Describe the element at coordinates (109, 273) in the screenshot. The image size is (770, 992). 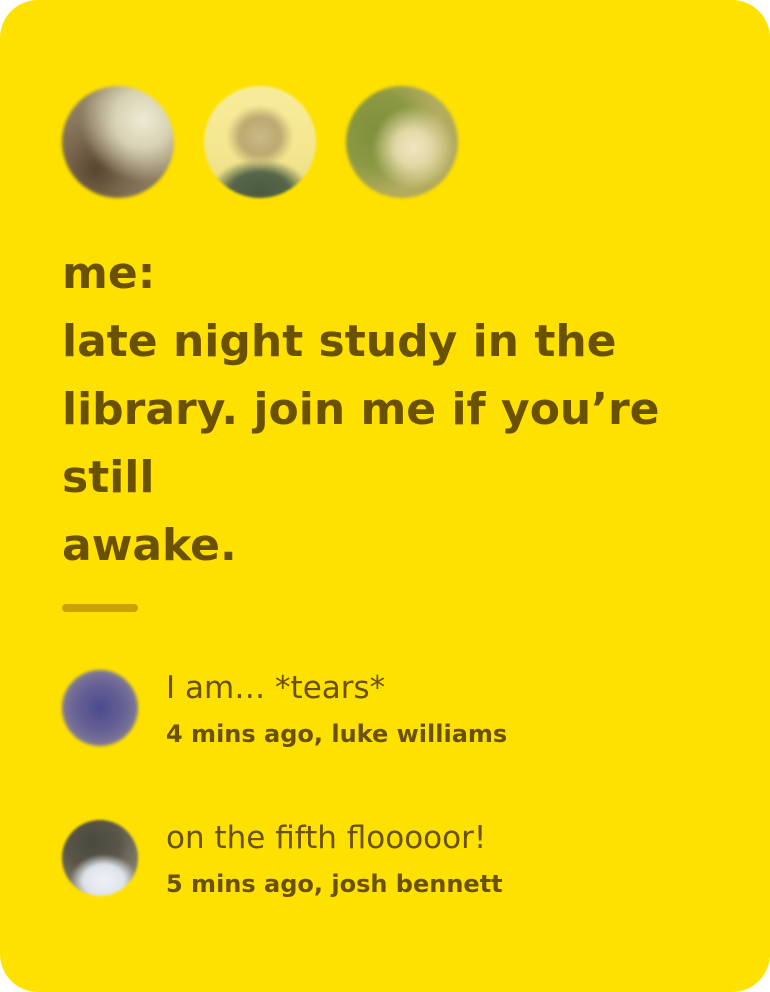
I see `post-author-label: me:` at that location.